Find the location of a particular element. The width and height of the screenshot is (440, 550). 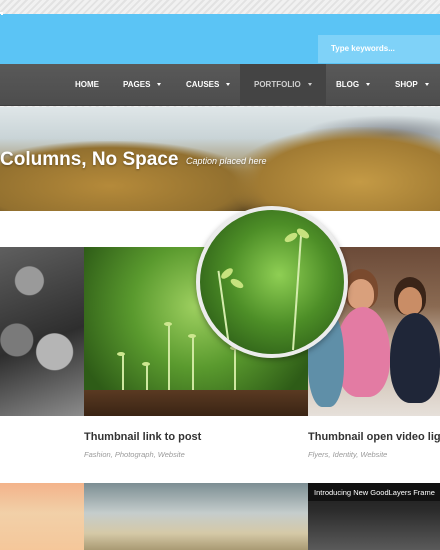

nav-label: Causes is located at coordinates (203, 84).